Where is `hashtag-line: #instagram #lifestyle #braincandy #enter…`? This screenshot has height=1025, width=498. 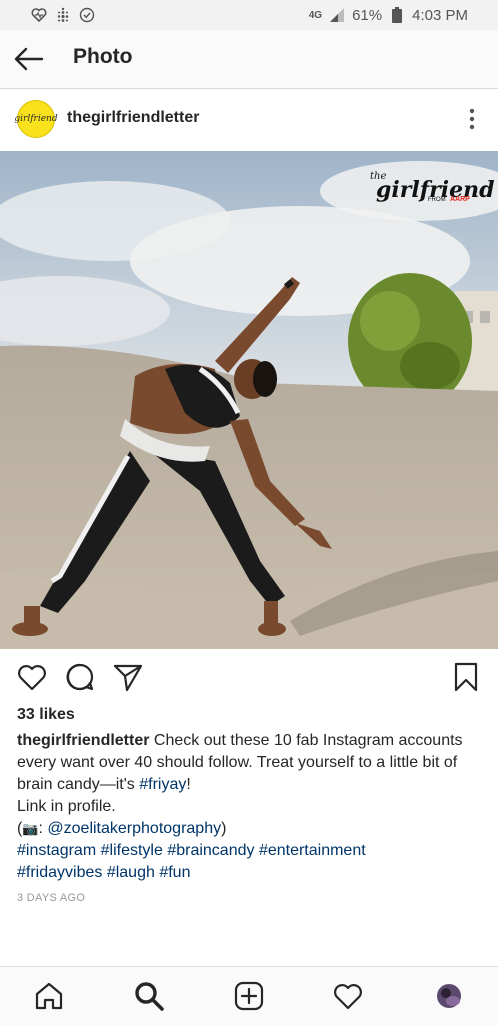 hashtag-line: #instagram #lifestyle #braincandy #enter… is located at coordinates (250, 851).